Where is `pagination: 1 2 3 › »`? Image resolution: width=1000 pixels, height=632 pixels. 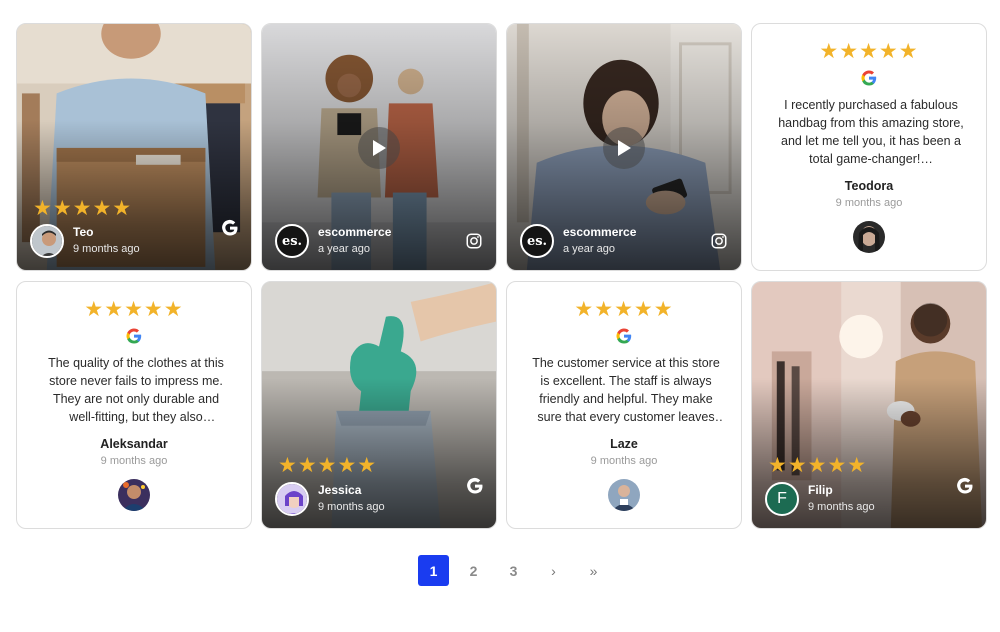 pagination: 1 2 3 › » is located at coordinates (518, 570).